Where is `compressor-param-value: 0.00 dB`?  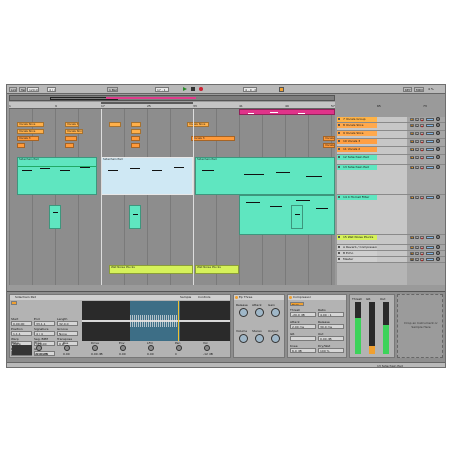 compressor-param-value: 0.00 dB is located at coordinates (331, 338).